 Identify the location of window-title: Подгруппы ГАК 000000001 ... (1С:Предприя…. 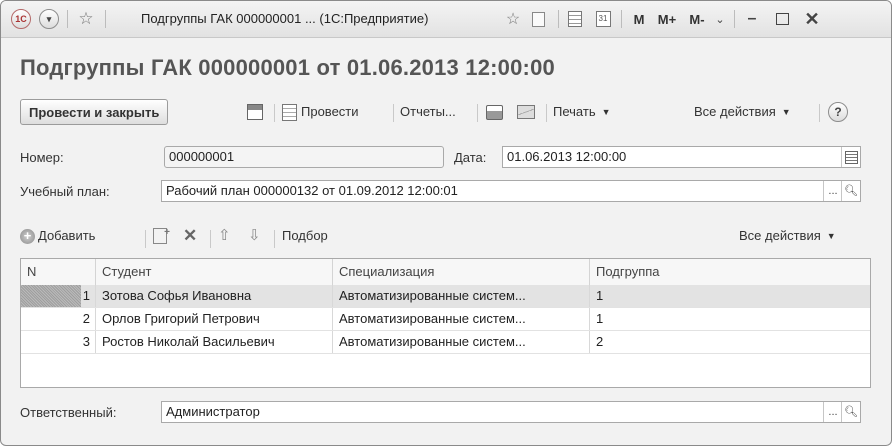
(285, 18).